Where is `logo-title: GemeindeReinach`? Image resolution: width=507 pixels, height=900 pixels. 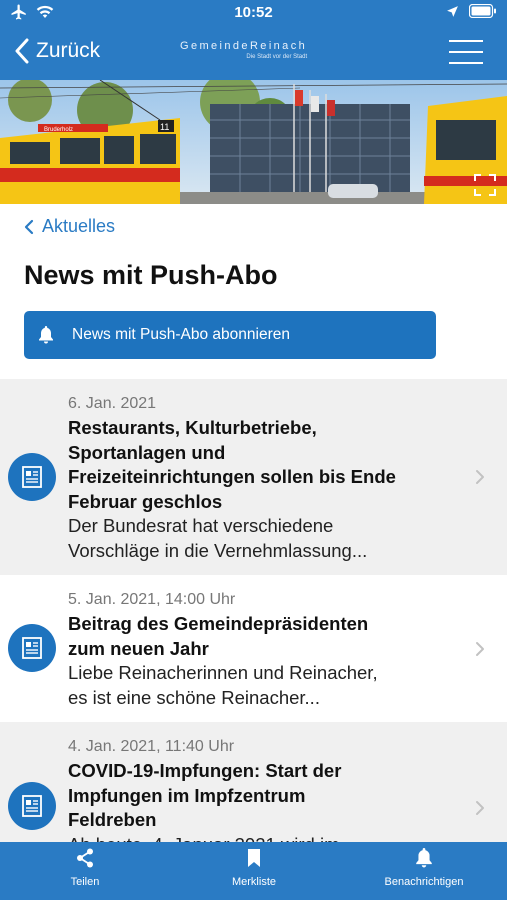 logo-title: GemeindeReinach is located at coordinates (244, 46).